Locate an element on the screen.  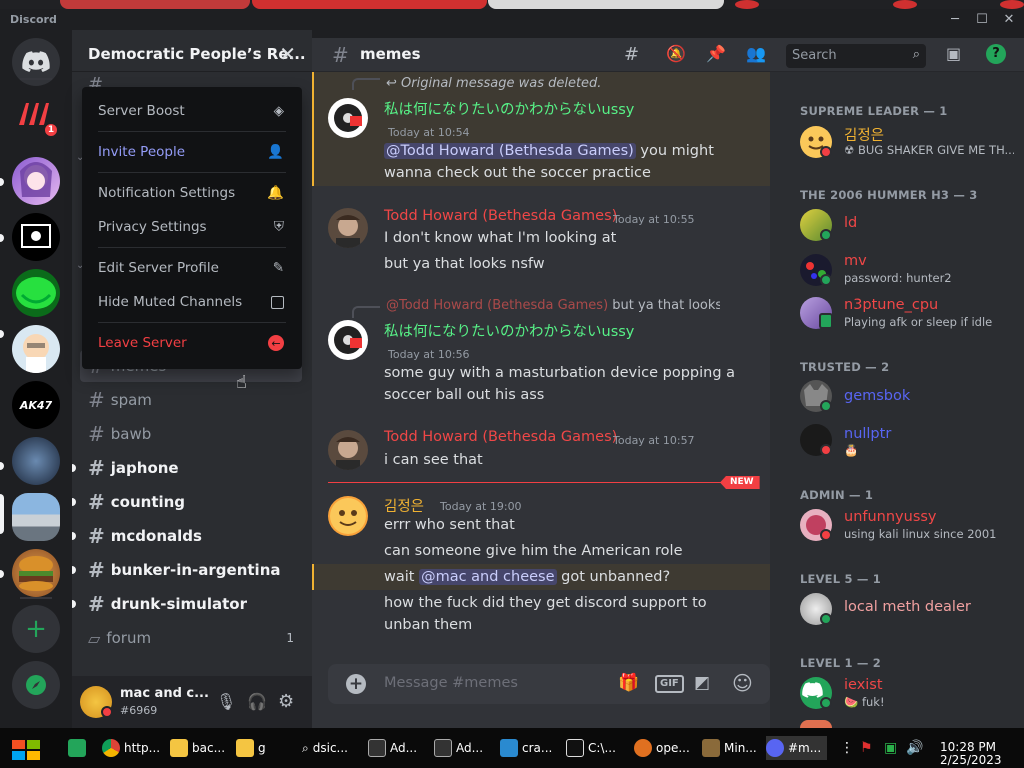
status-dnd-icon is located at coordinates (107, 712).